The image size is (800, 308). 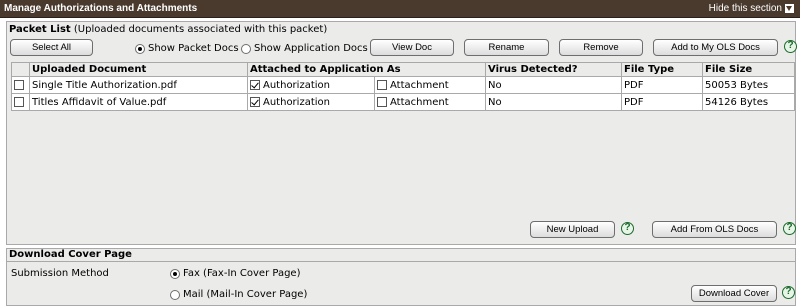 I want to click on select-all-button: Select All, so click(x=51, y=47).